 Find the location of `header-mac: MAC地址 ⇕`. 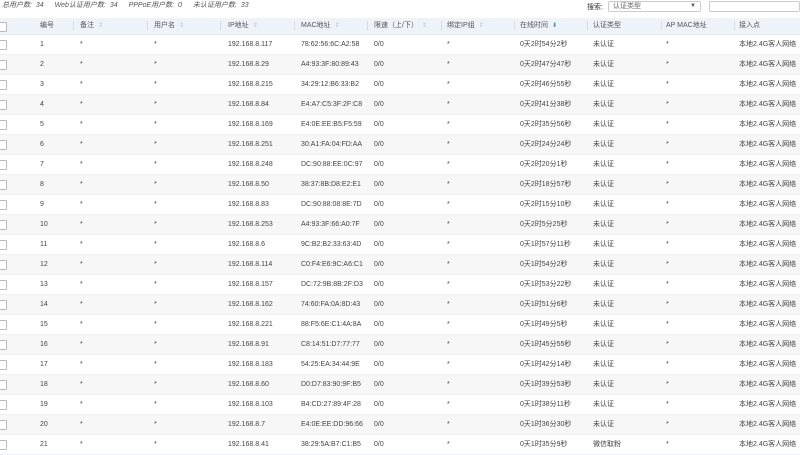

header-mac: MAC地址 ⇕ is located at coordinates (320, 26).